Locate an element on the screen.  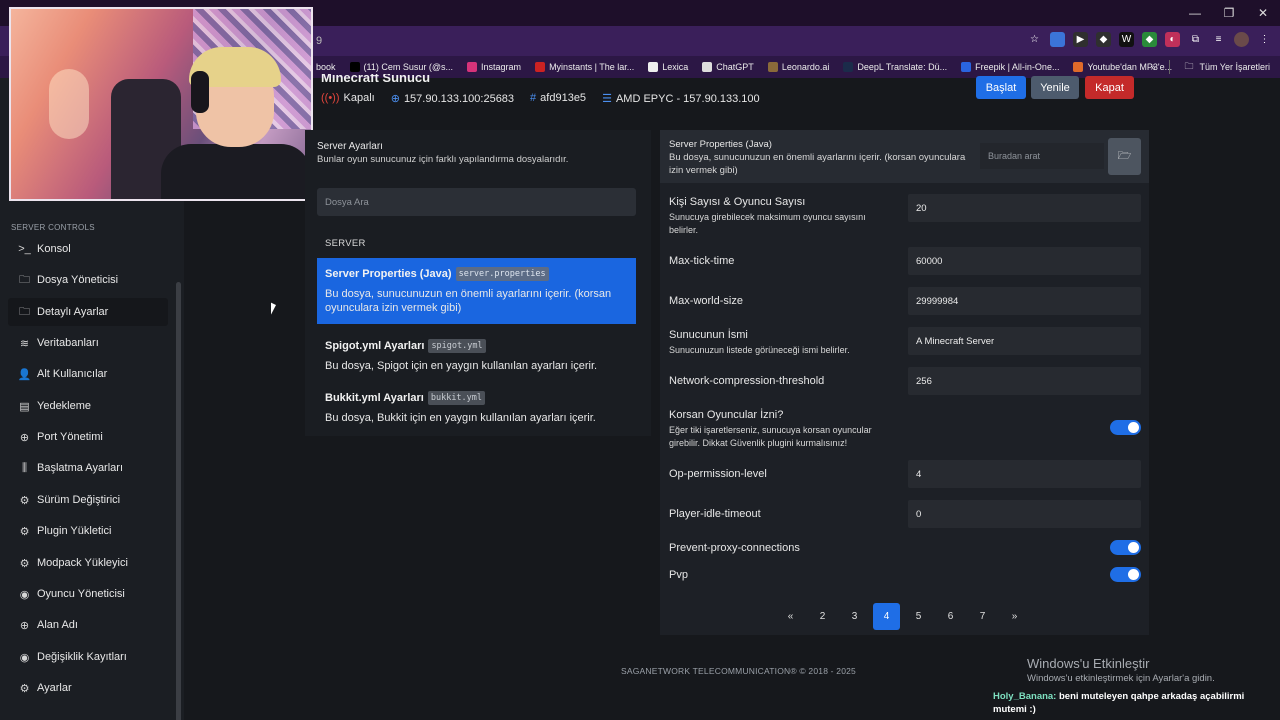
queue-icon: ≡ is located at coordinates (1218, 39).